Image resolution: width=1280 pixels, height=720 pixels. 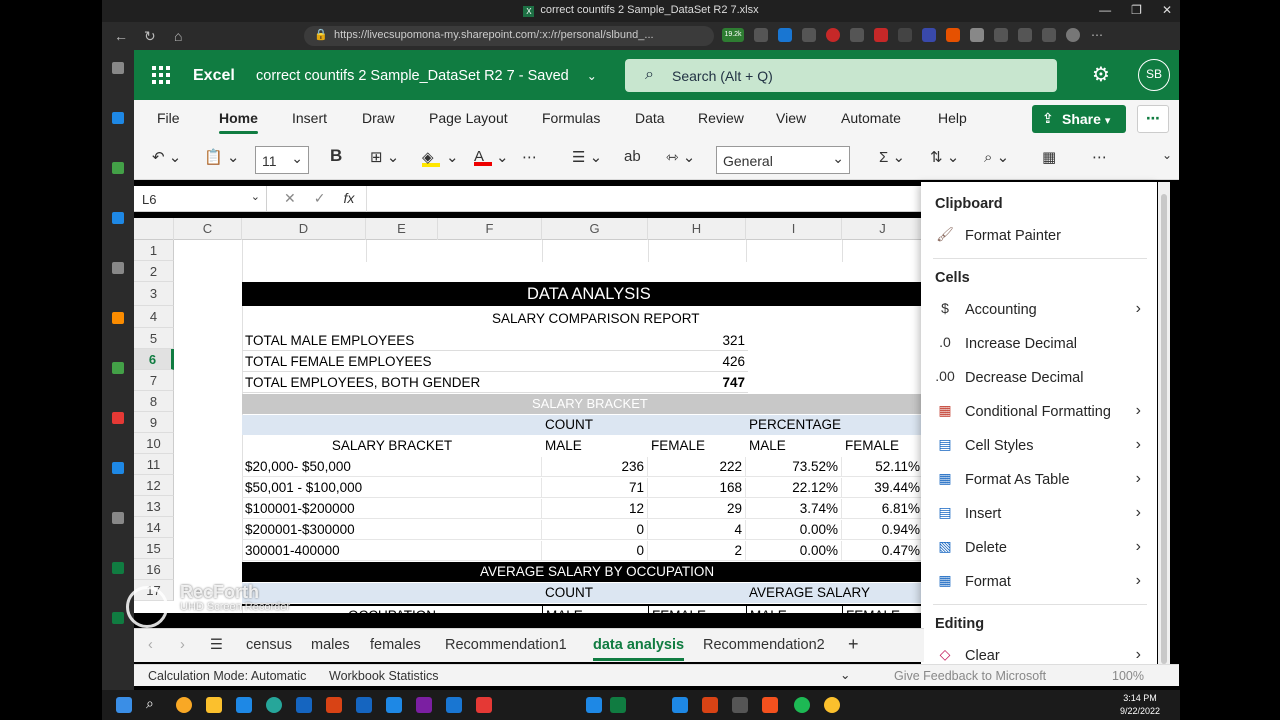 I want to click on align-icon: ☰ ⌄, so click(x=587, y=157).